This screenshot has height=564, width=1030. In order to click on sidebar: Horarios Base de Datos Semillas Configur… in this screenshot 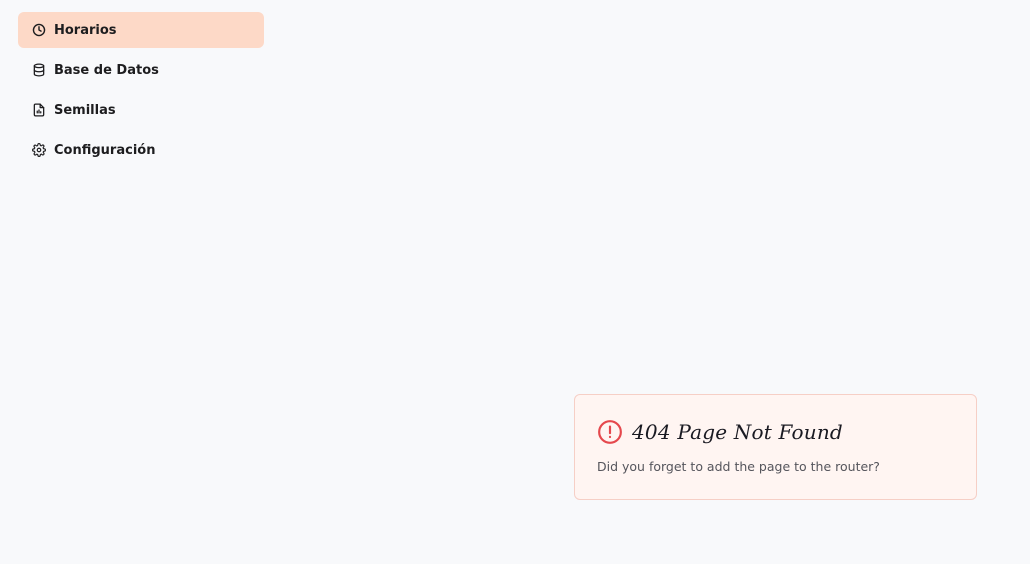, I will do `click(141, 92)`.